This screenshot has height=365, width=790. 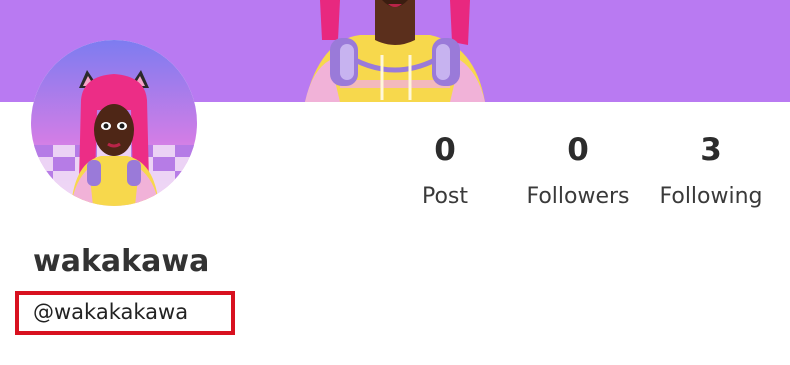 I want to click on stat-post: 0 Post, so click(x=445, y=171).